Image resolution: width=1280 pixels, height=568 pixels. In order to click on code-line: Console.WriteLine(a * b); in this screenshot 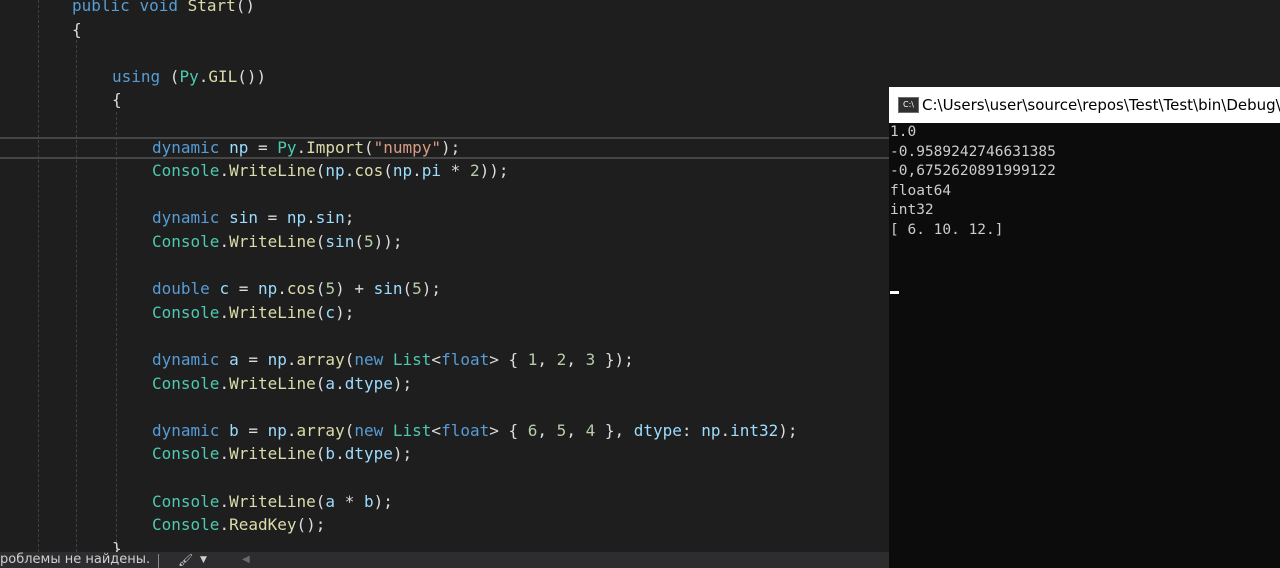, I will do `click(272, 502)`.